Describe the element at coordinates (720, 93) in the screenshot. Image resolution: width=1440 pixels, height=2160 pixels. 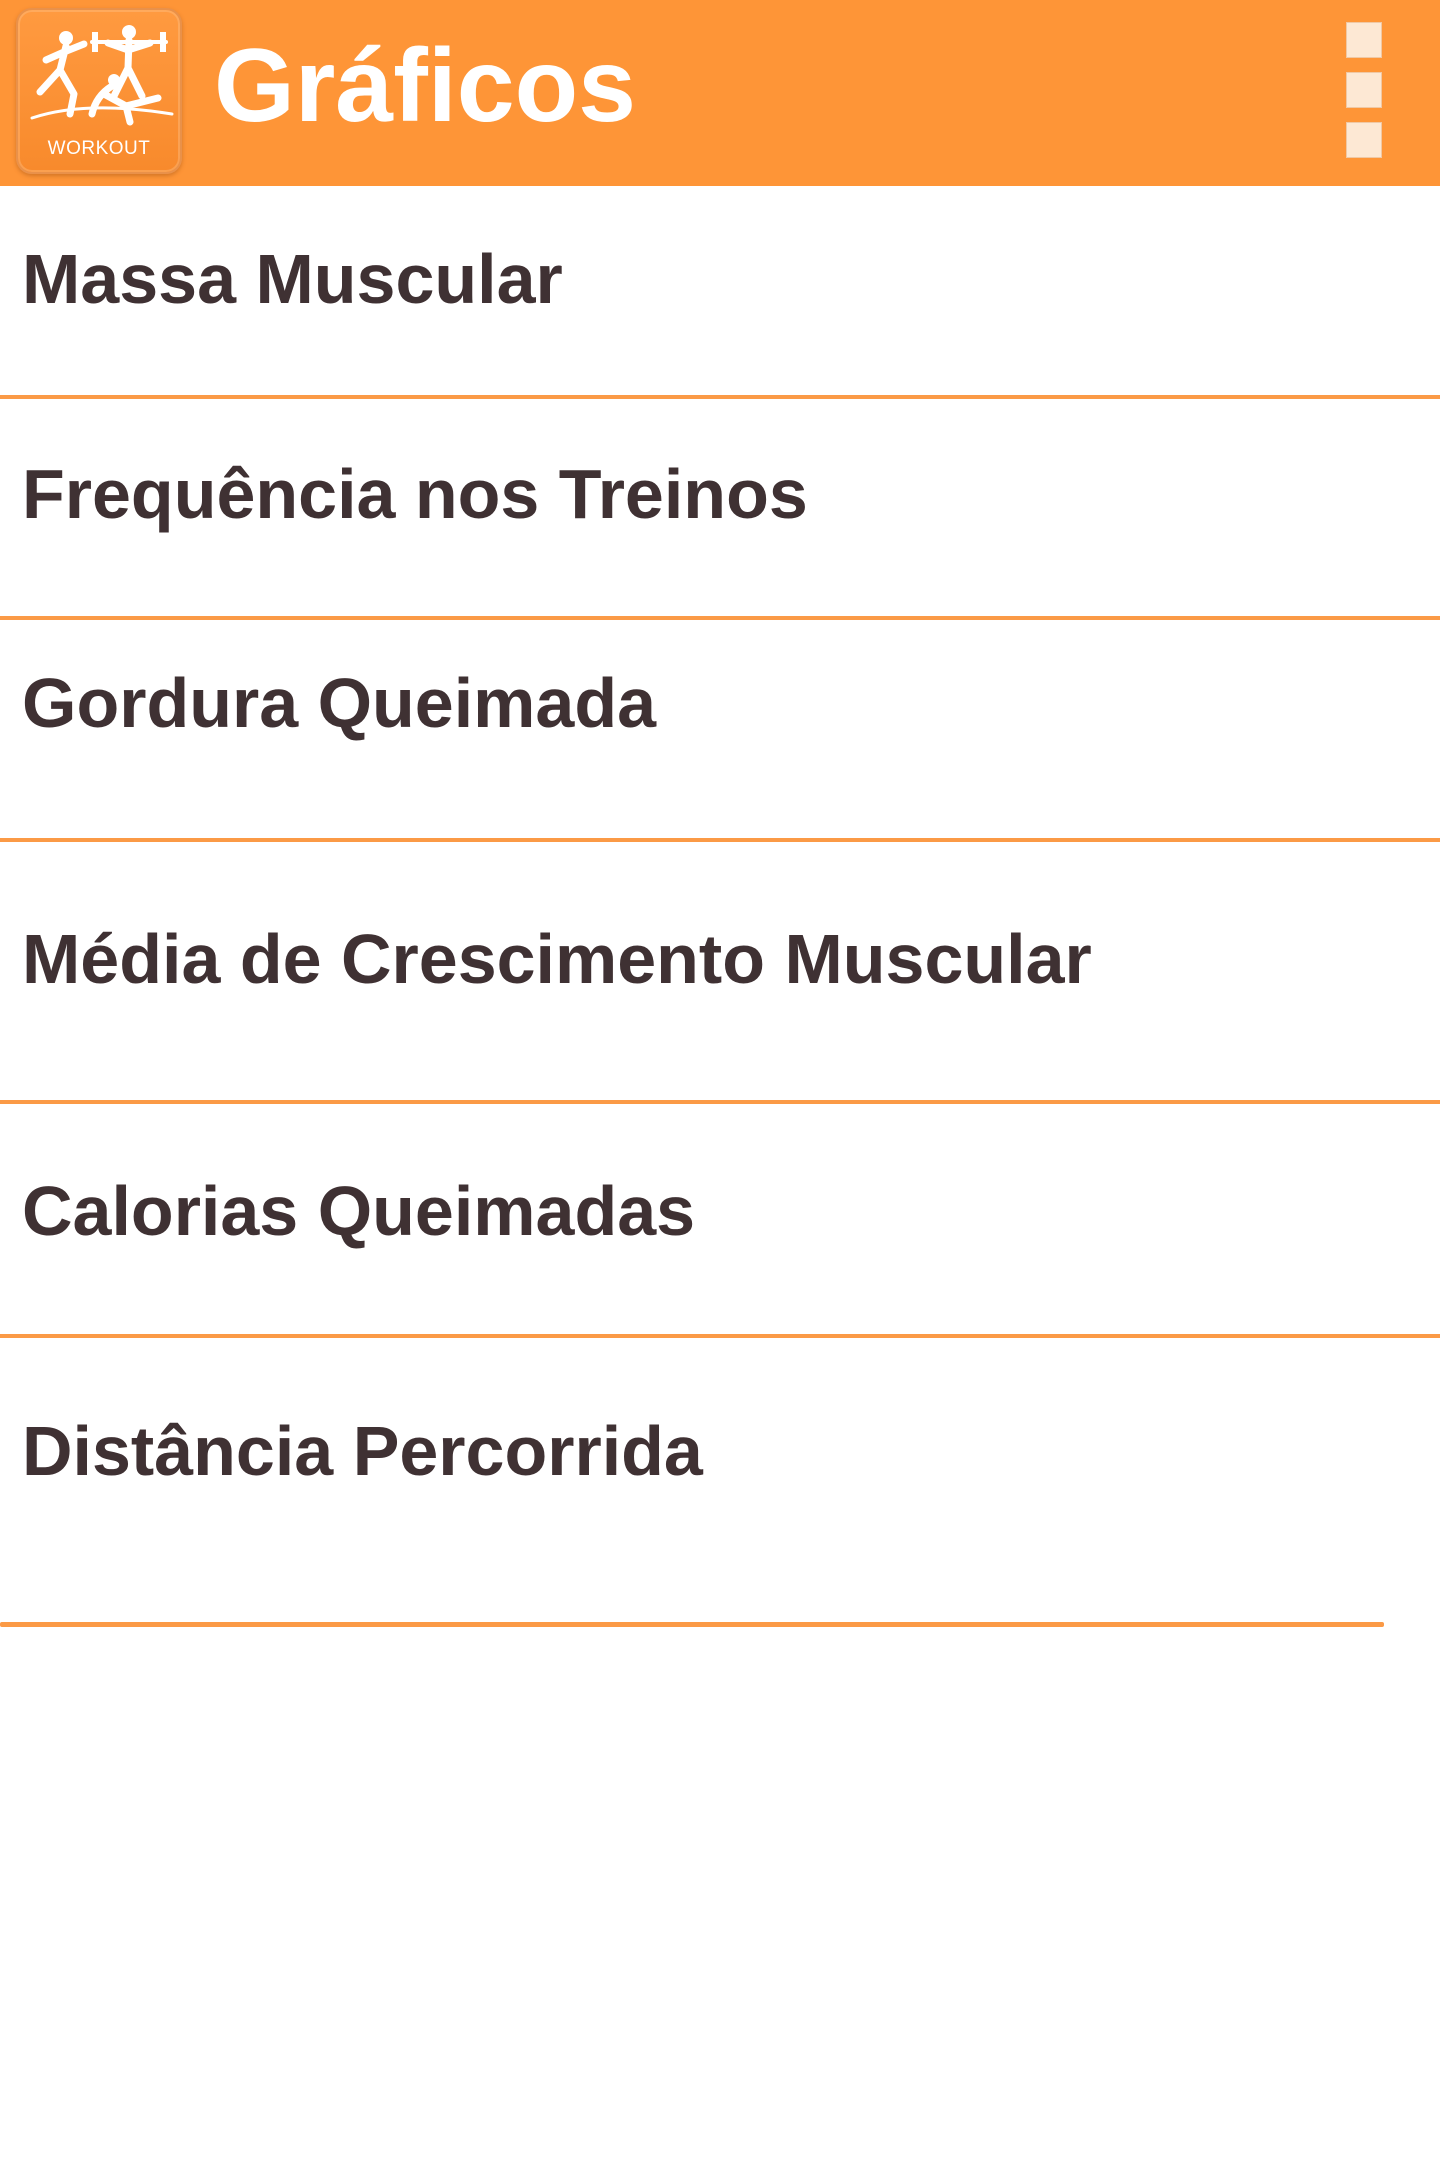
I see `app-bar: WORKOUT Gráficos` at that location.